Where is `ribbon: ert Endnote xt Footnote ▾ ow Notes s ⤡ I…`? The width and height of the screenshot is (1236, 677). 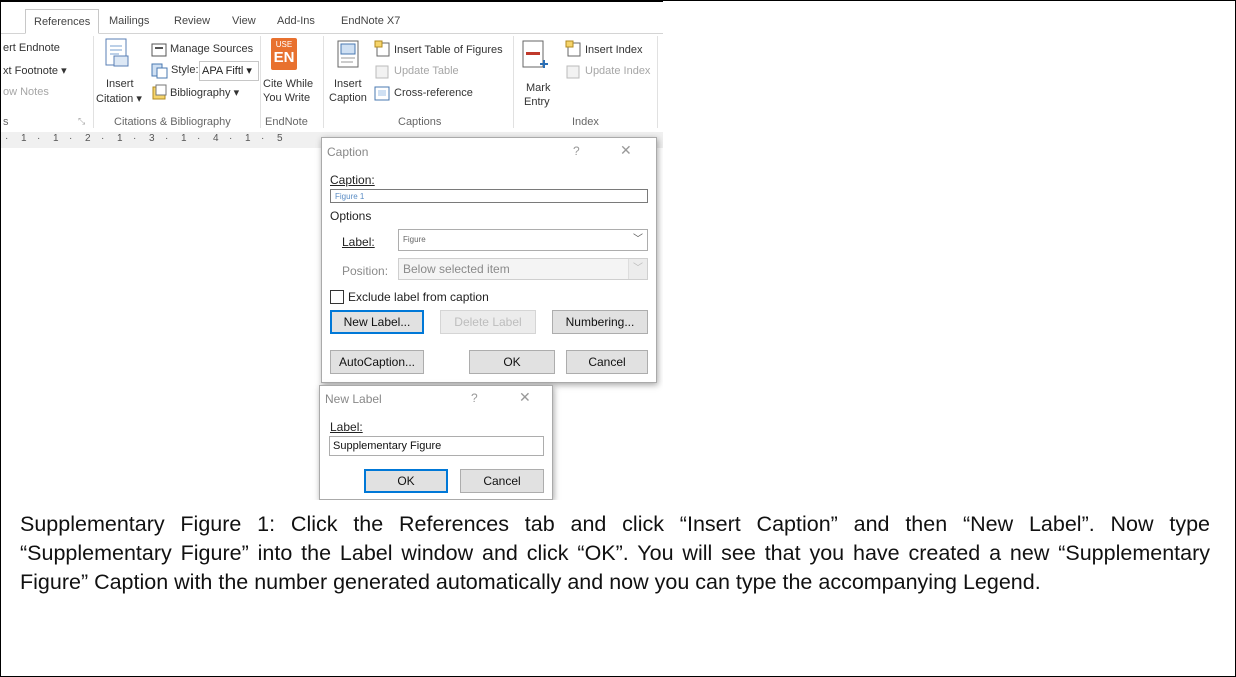 ribbon: ert Endnote xt Footnote ▾ ow Notes s ⤡ I… is located at coordinates (332, 83).